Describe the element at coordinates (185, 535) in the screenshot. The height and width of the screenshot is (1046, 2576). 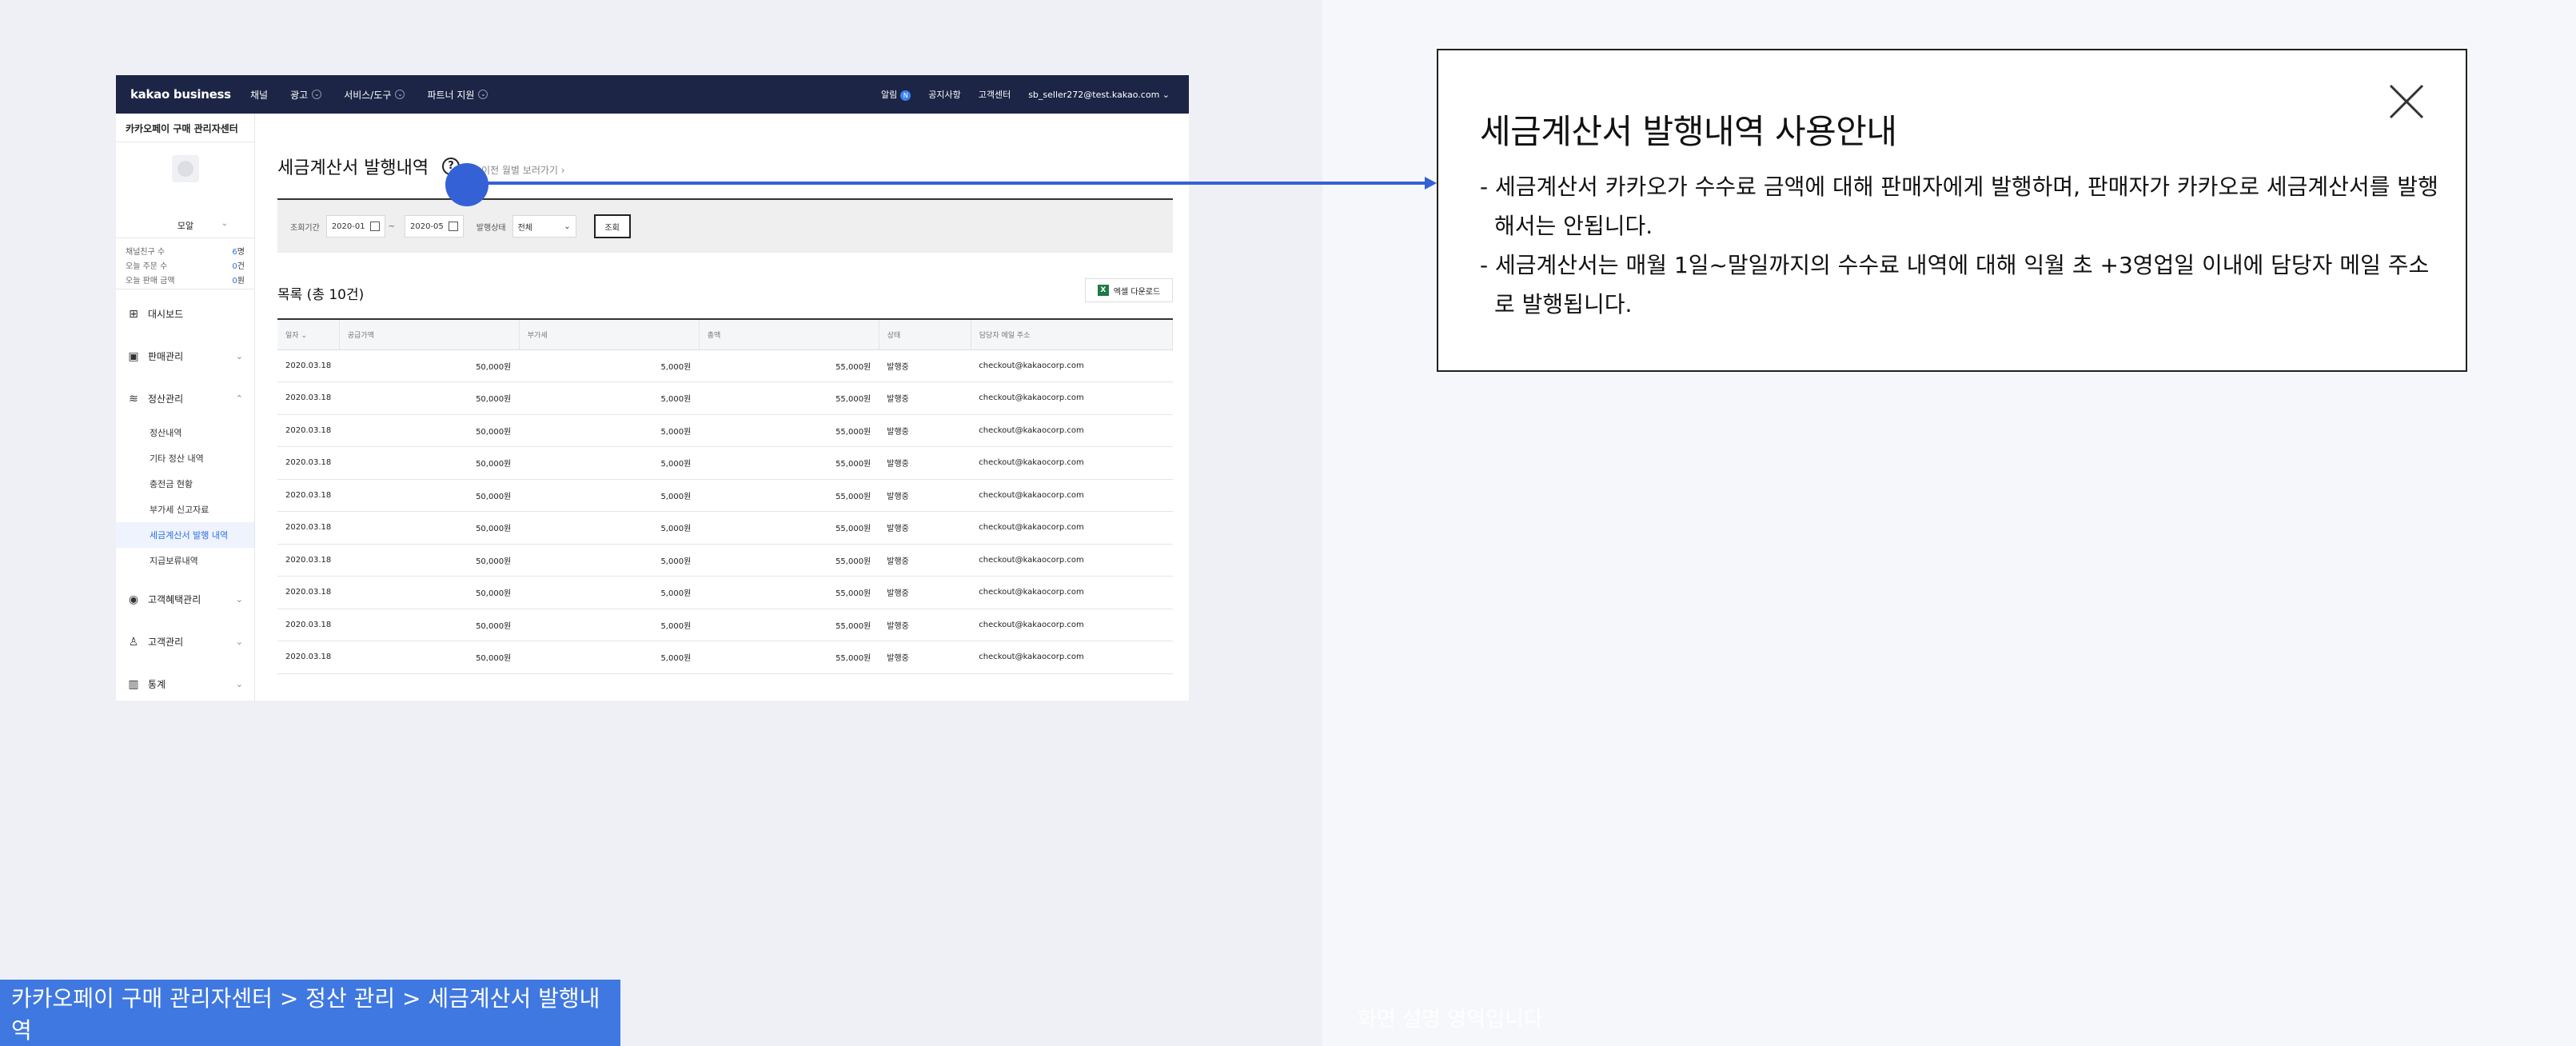
I see `submenu-tax-invoice: 세금계산서 발행 내역` at that location.